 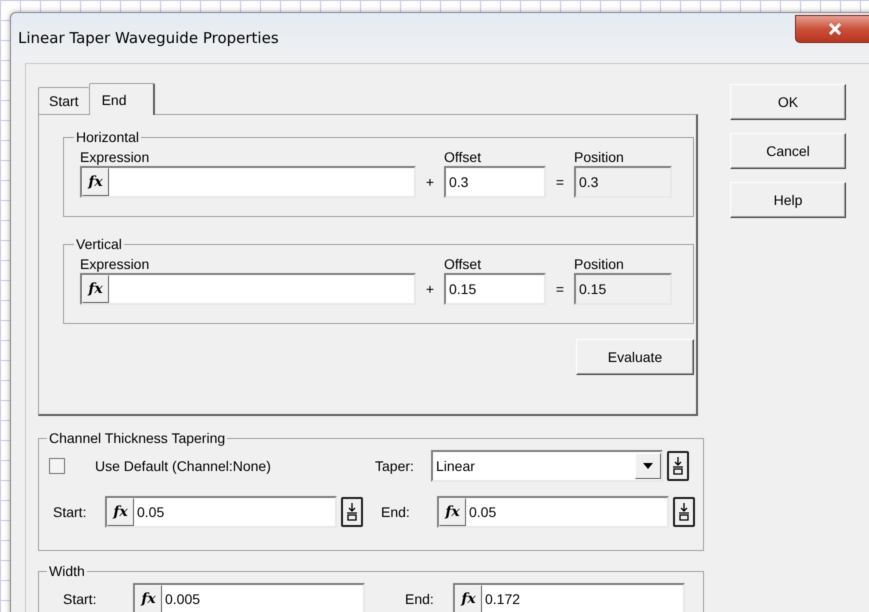 I want to click on dialog-button: OK, so click(x=788, y=102).